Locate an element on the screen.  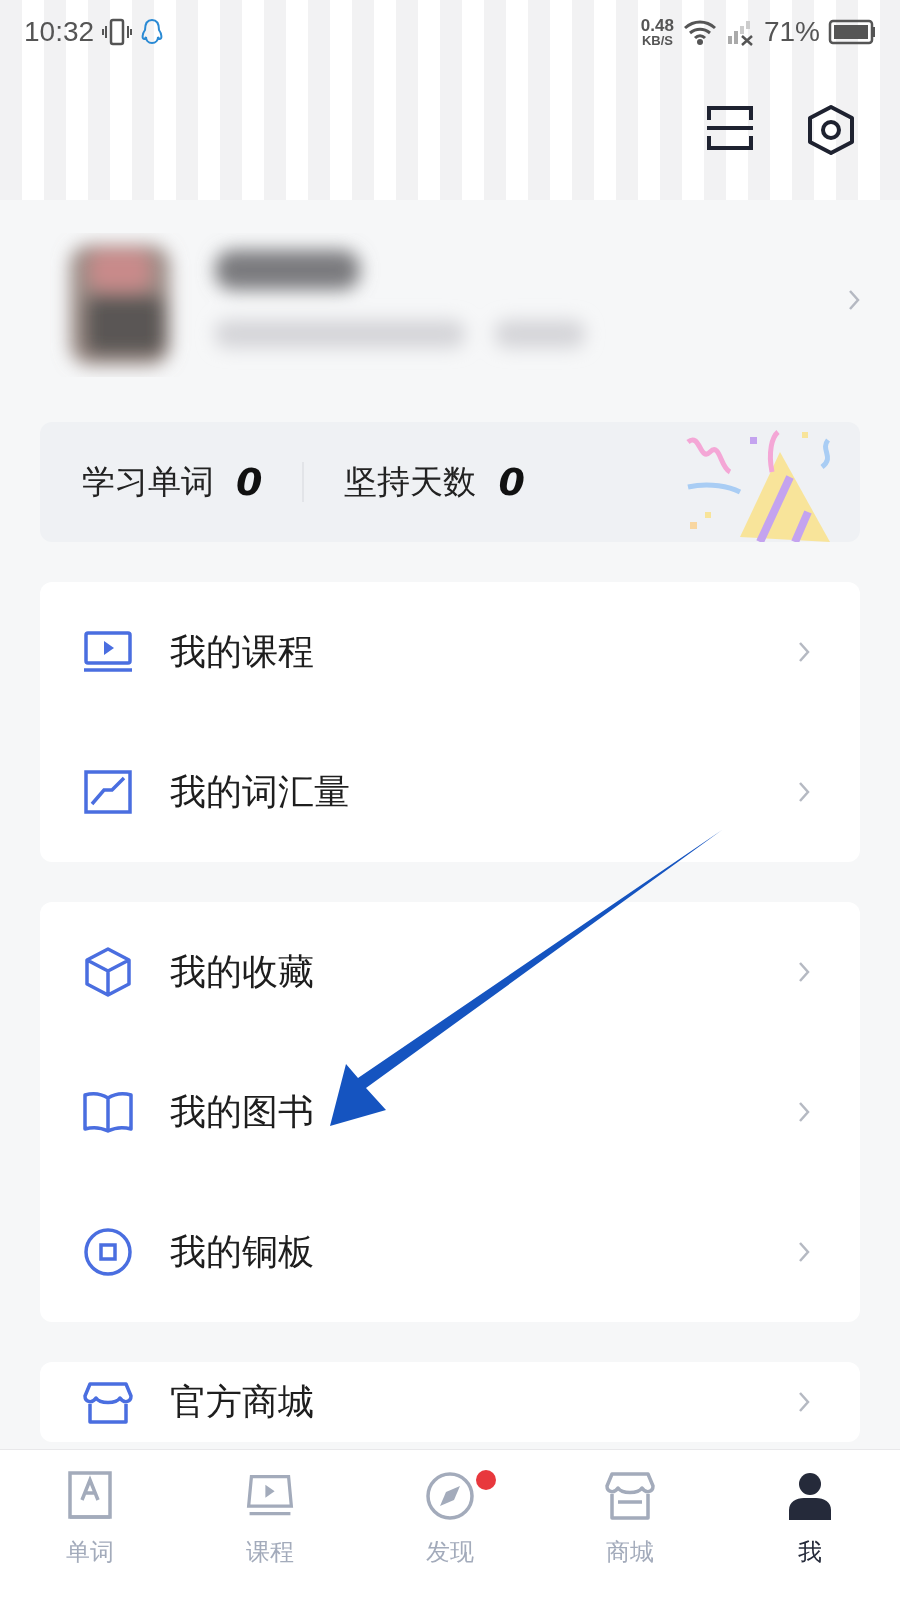
network-speed: 0.48 KB/S is located at coordinates (657, 32).